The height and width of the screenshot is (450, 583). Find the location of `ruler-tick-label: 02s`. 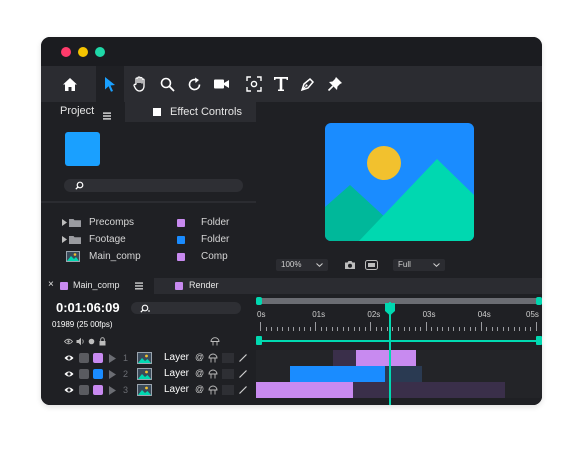

ruler-tick-label: 02s is located at coordinates (374, 314).